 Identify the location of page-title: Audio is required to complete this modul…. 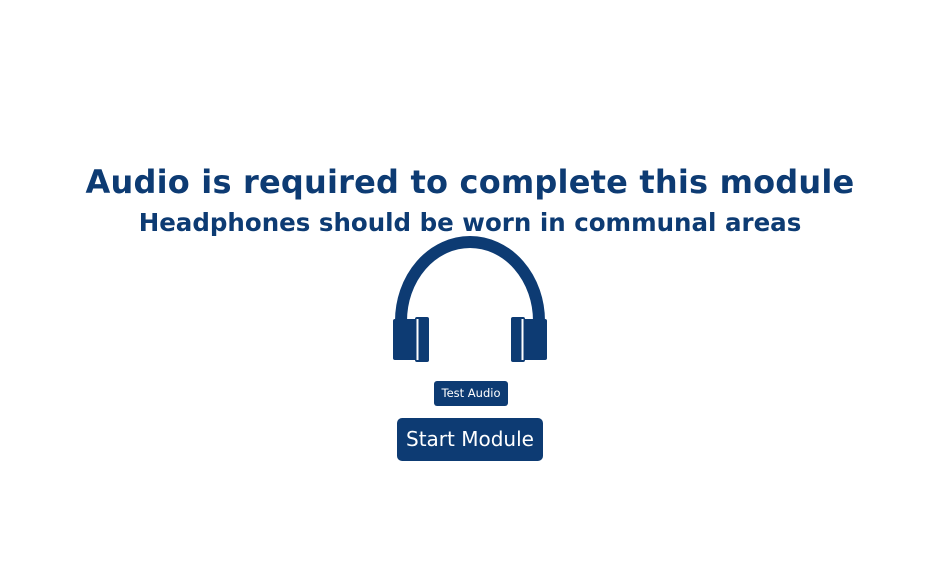
(470, 182).